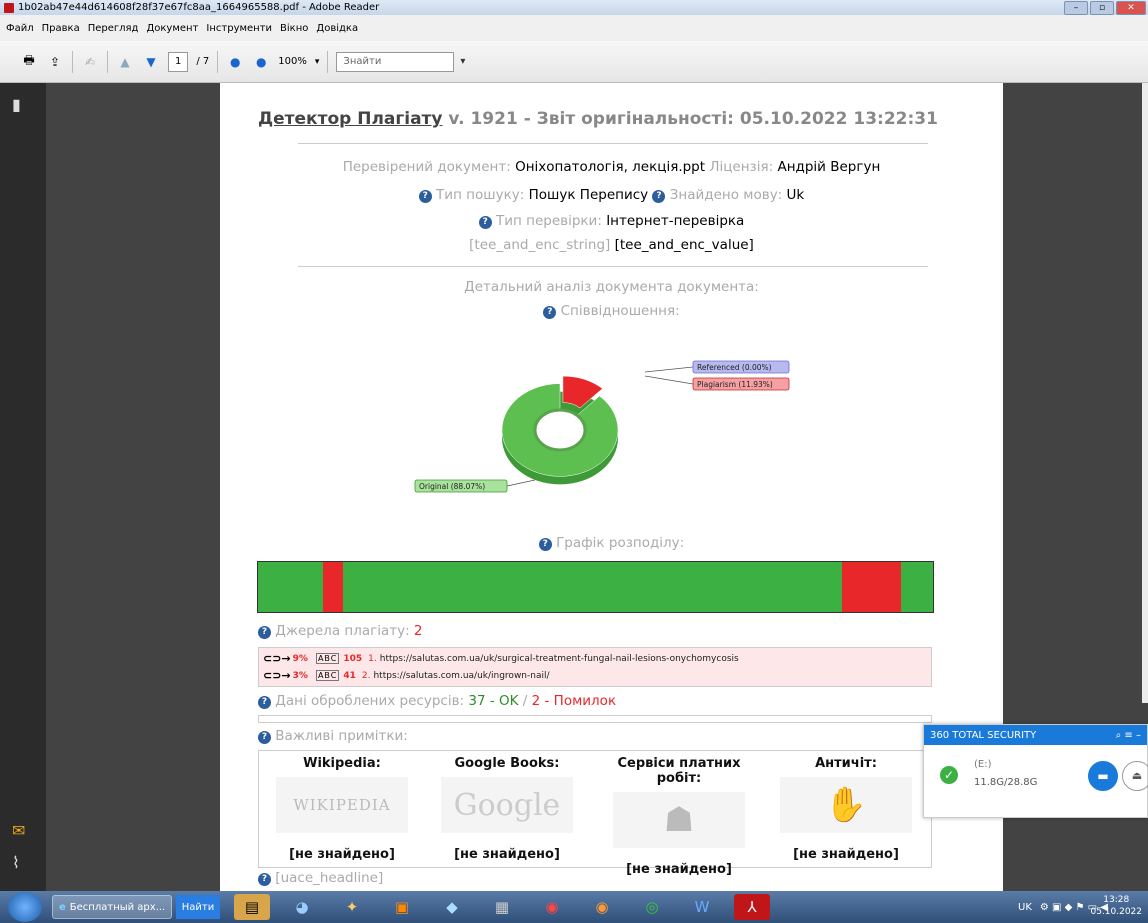  Describe the element at coordinates (235, 62) in the screenshot. I see `zoom-out-icon: ●` at that location.